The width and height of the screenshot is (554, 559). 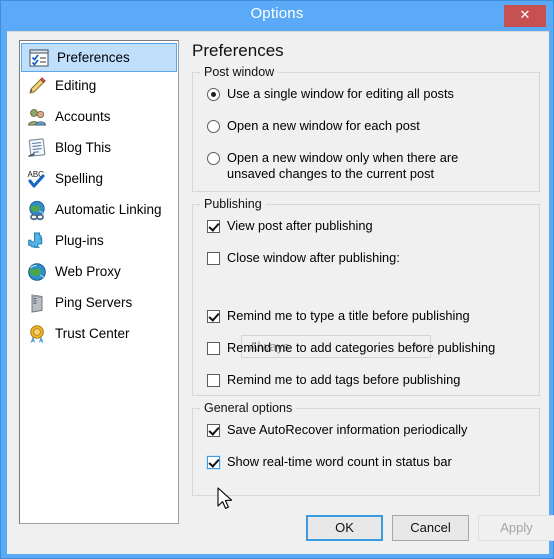 What do you see at coordinates (213, 316) in the screenshot?
I see `checkbox-remind-title` at bounding box center [213, 316].